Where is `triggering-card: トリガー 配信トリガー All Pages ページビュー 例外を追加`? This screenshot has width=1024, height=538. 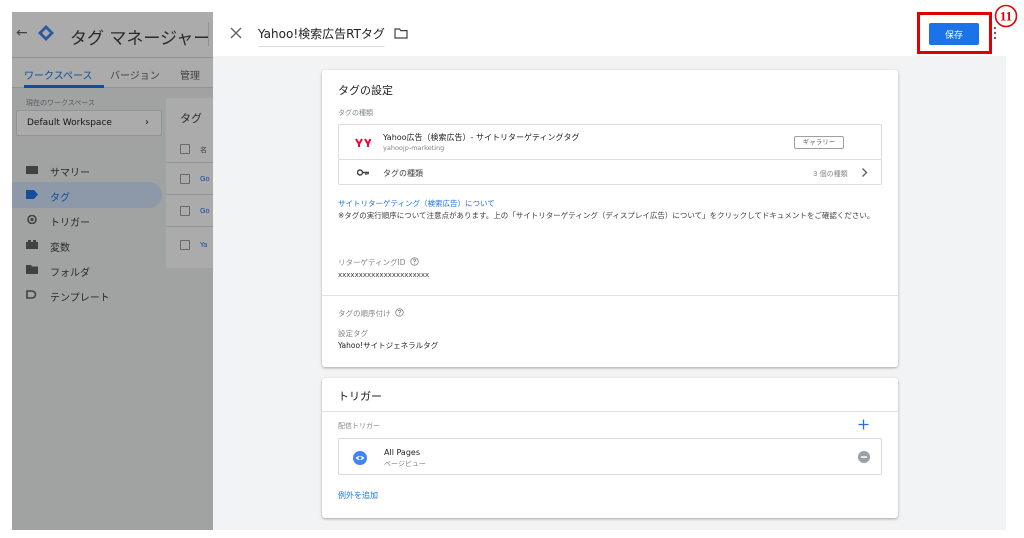 triggering-card: トリガー 配信トリガー All Pages ページビュー 例外を追加 is located at coordinates (610, 448).